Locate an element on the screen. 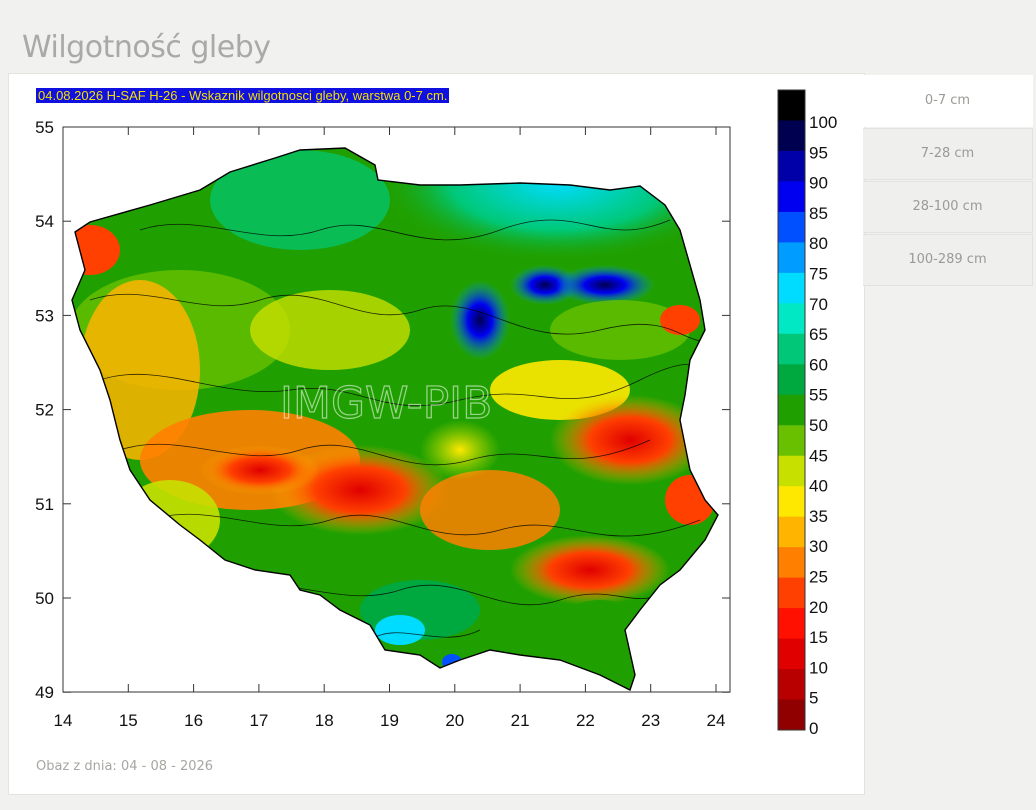 This screenshot has width=1036, height=810. tab-100-289-cm: 100-289 cm is located at coordinates (948, 260).